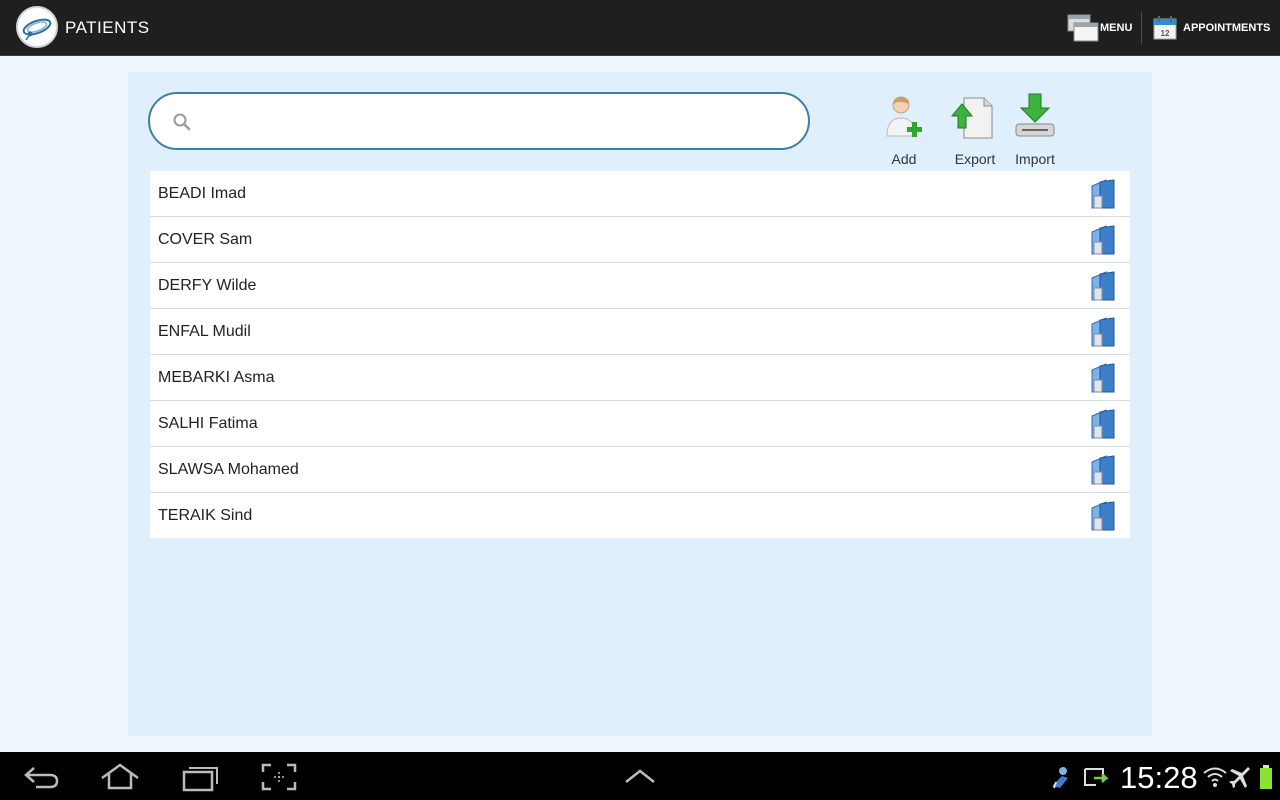 This screenshot has width=1280, height=800. I want to click on patient-name: MEBARKI Asma, so click(216, 377).